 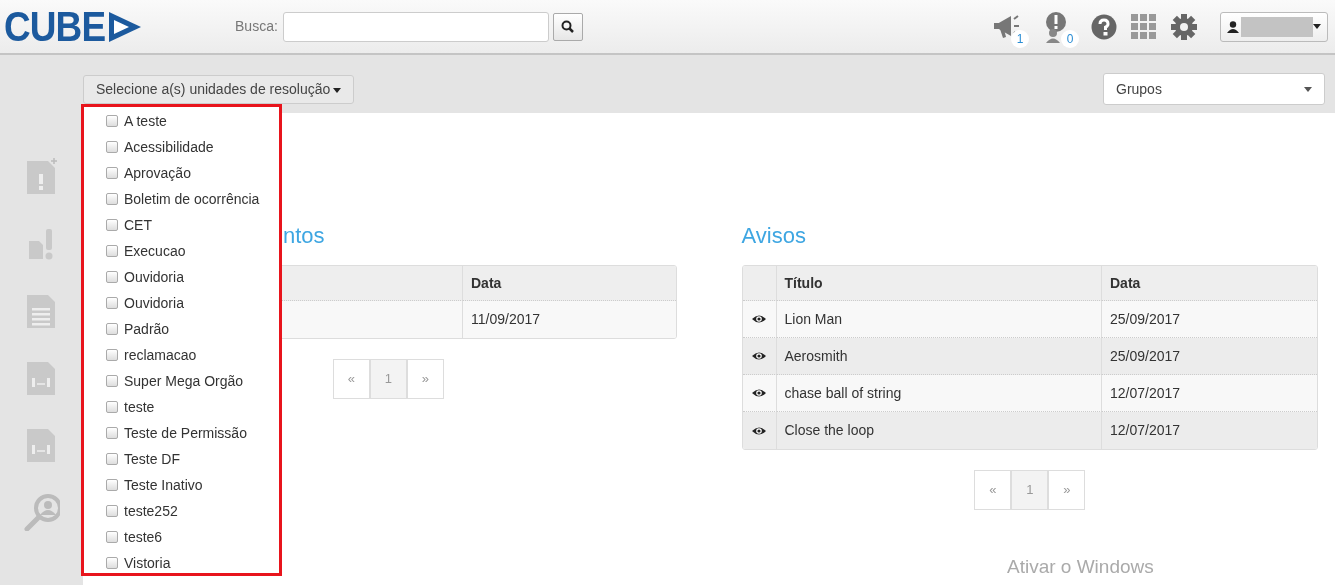 What do you see at coordinates (192, 329) in the screenshot?
I see `checkbox-option: Padrão` at bounding box center [192, 329].